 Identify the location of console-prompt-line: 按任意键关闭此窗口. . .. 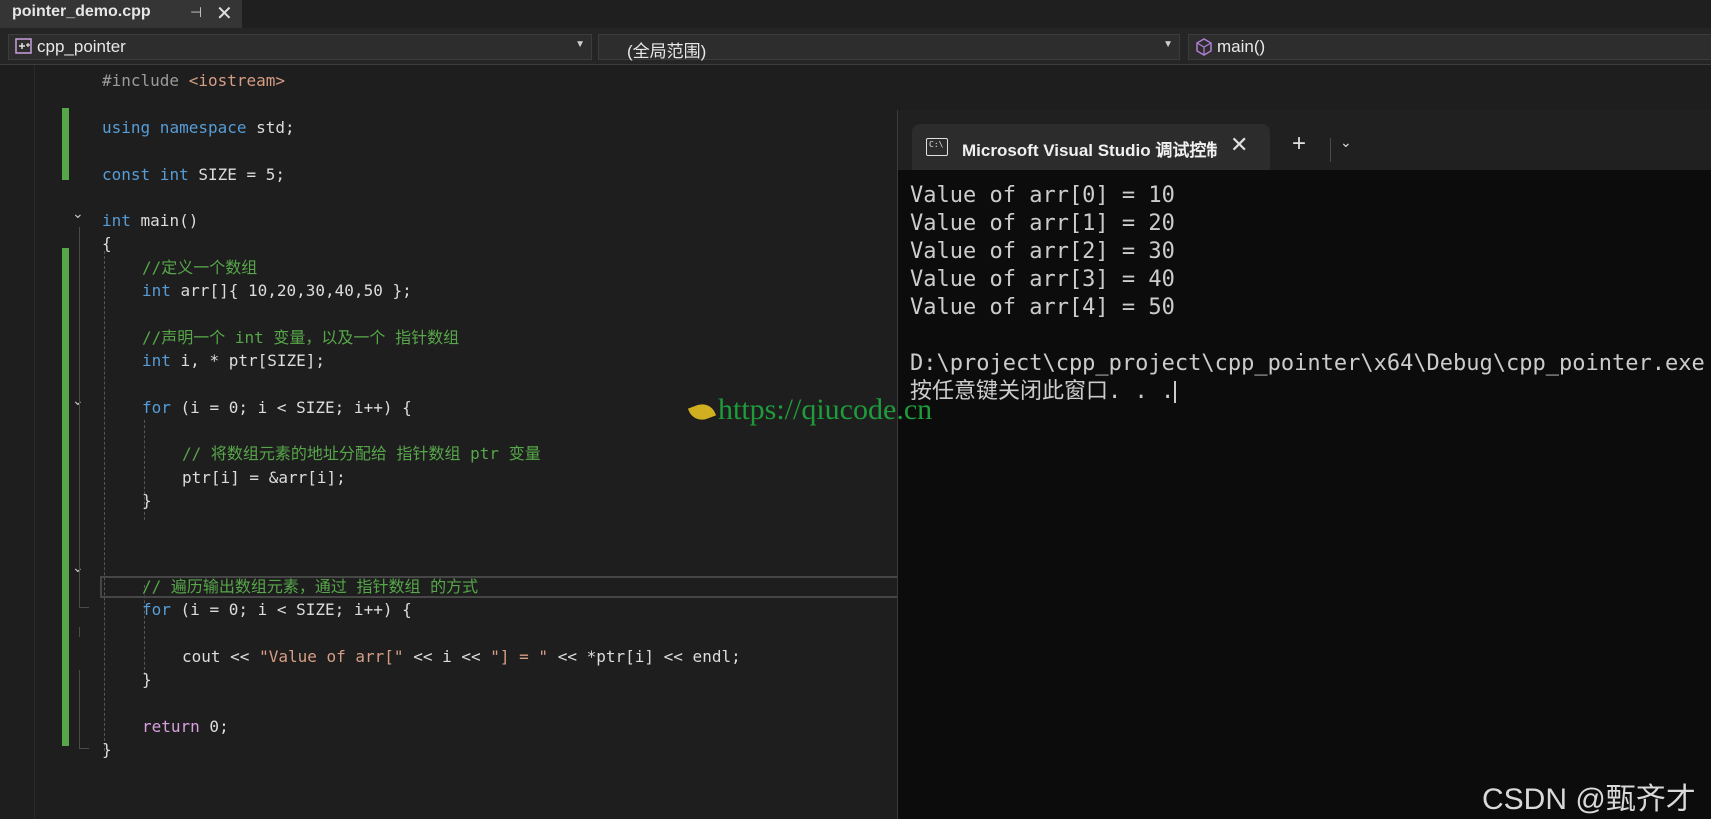
(1307, 392).